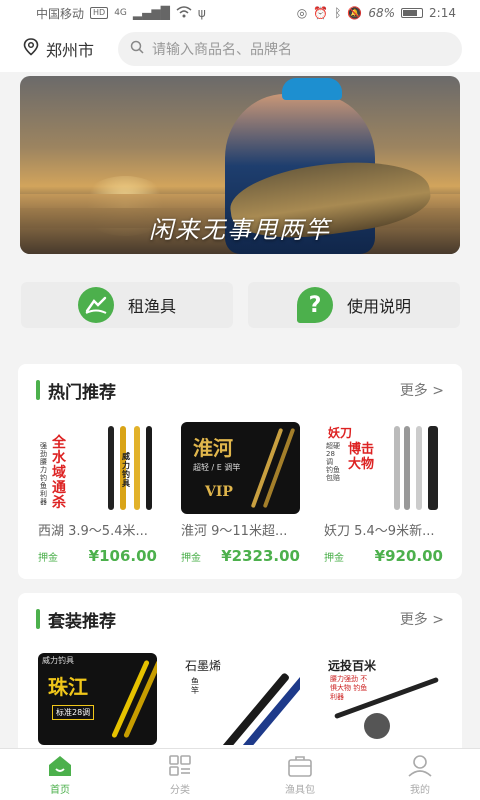  Describe the element at coordinates (97, 468) in the screenshot. I see `product-thumbnail: 全水域通杀 强劲腰力 钓鱼利器 威力钓具` at that location.